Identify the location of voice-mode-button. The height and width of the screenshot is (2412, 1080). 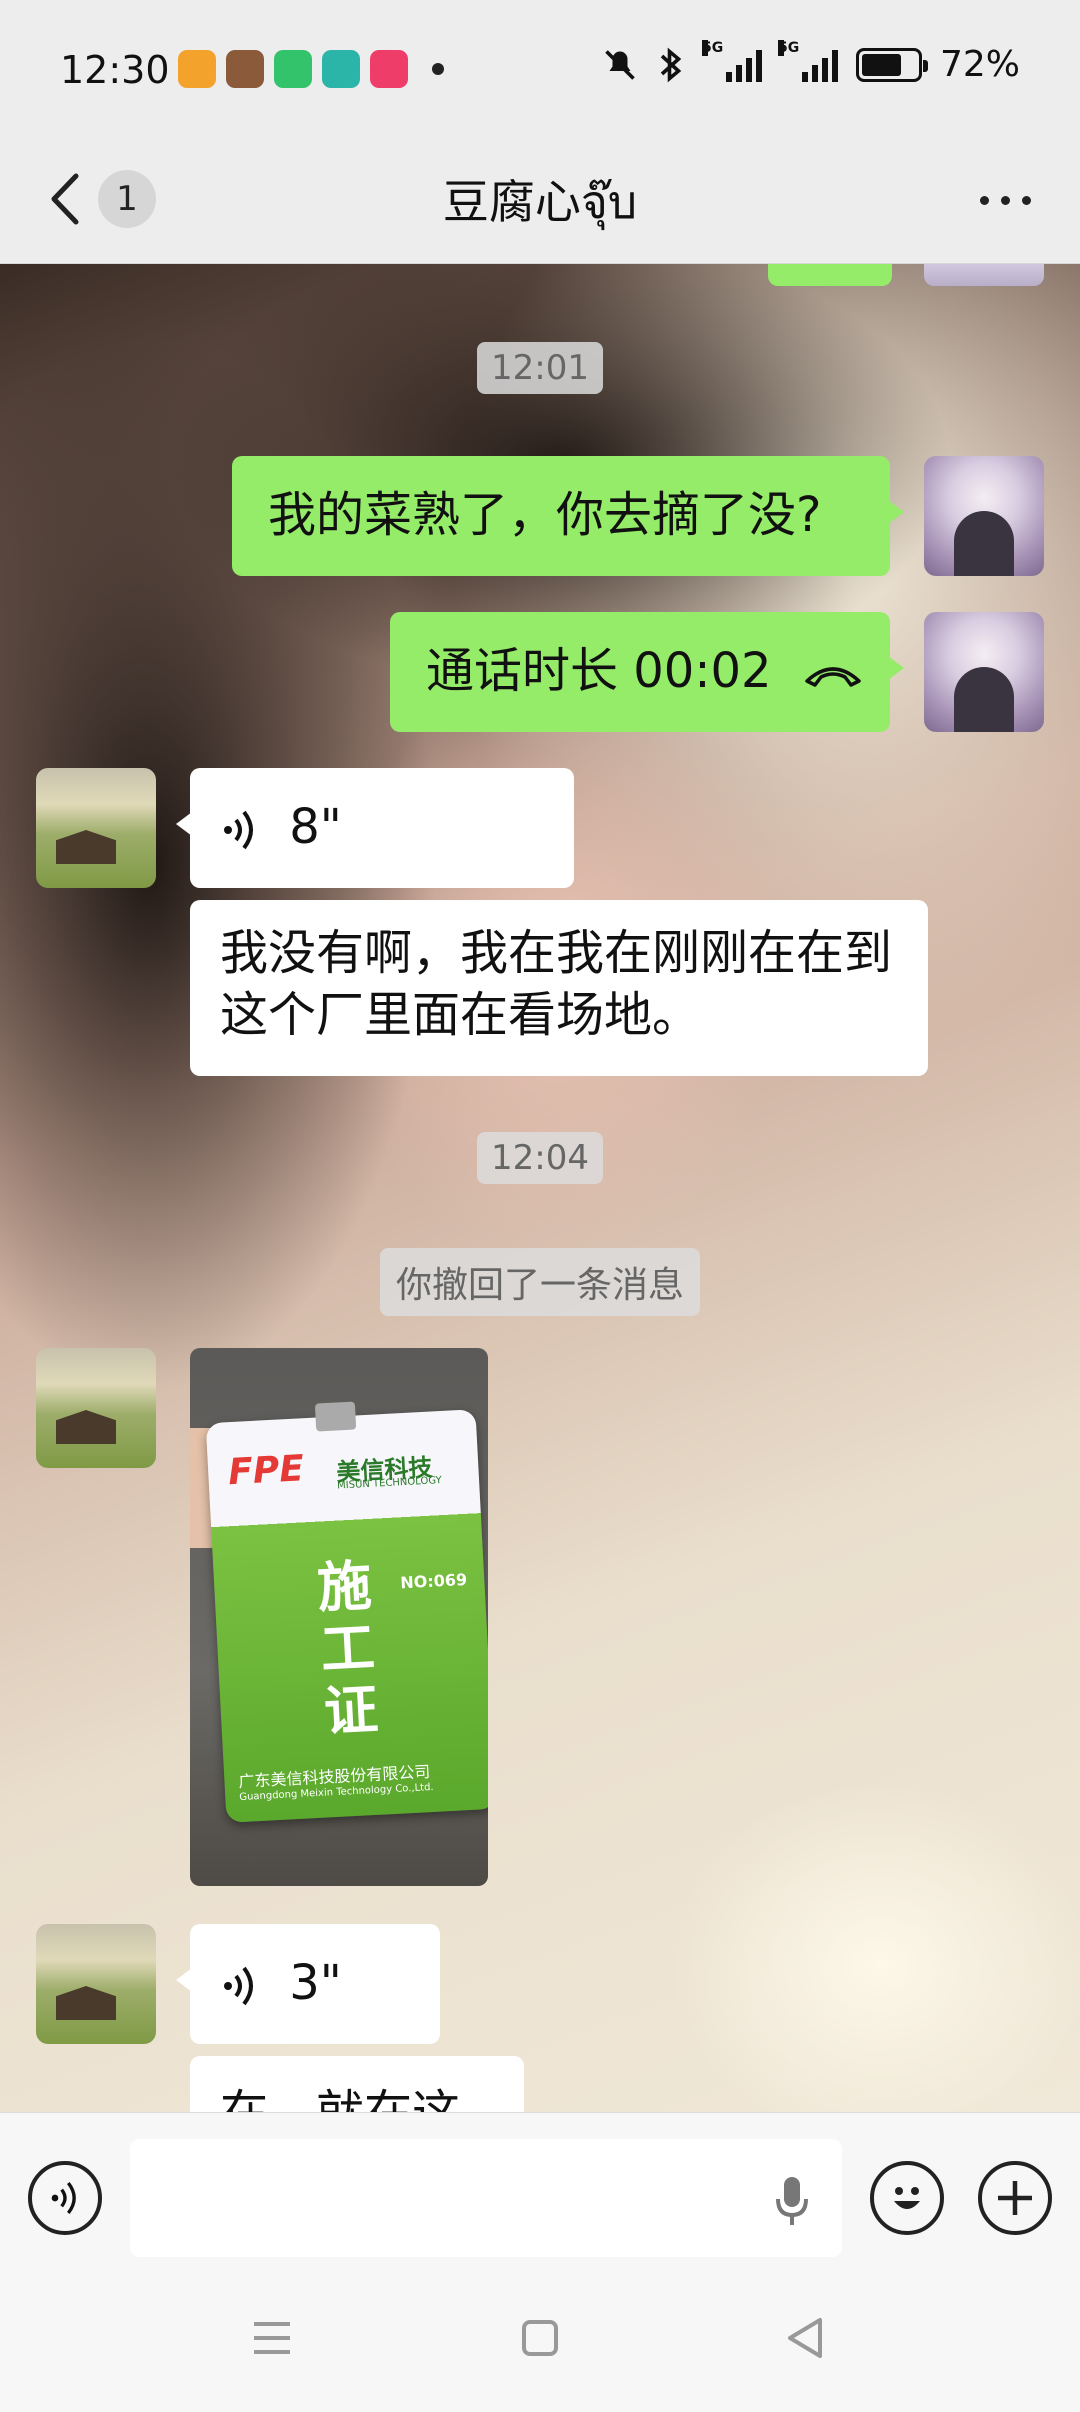
(65, 2198).